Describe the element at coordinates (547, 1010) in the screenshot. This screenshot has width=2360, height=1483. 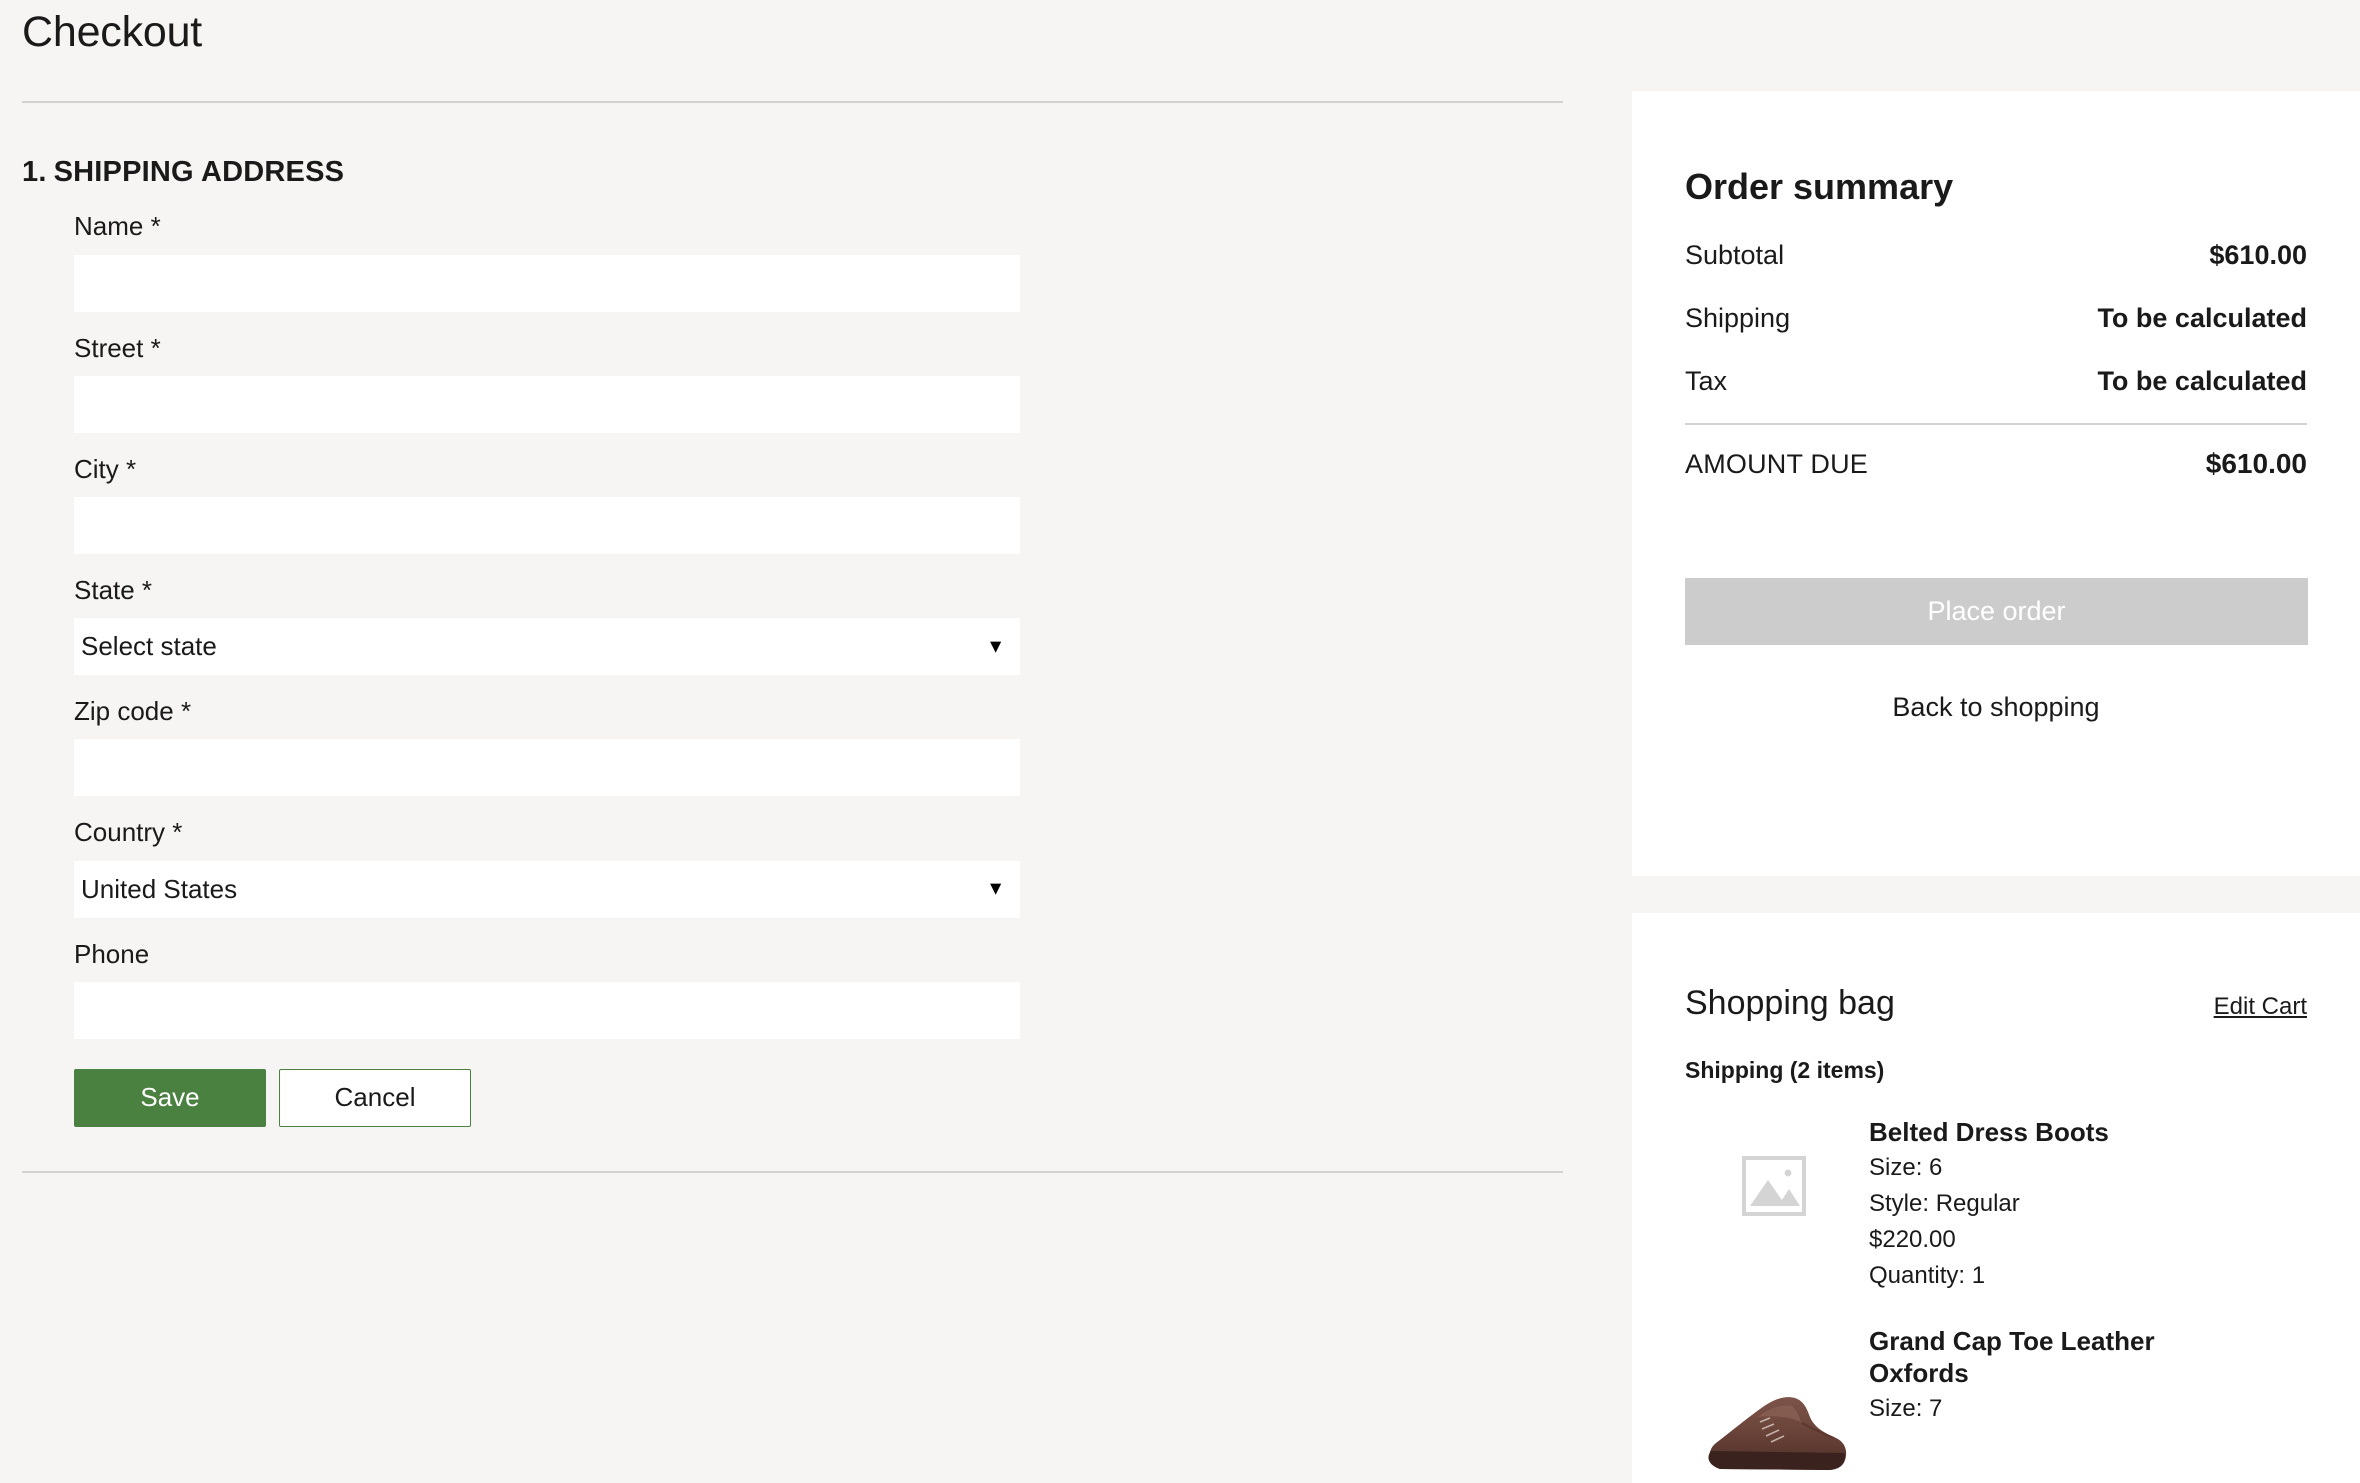
I see `phone-input` at that location.